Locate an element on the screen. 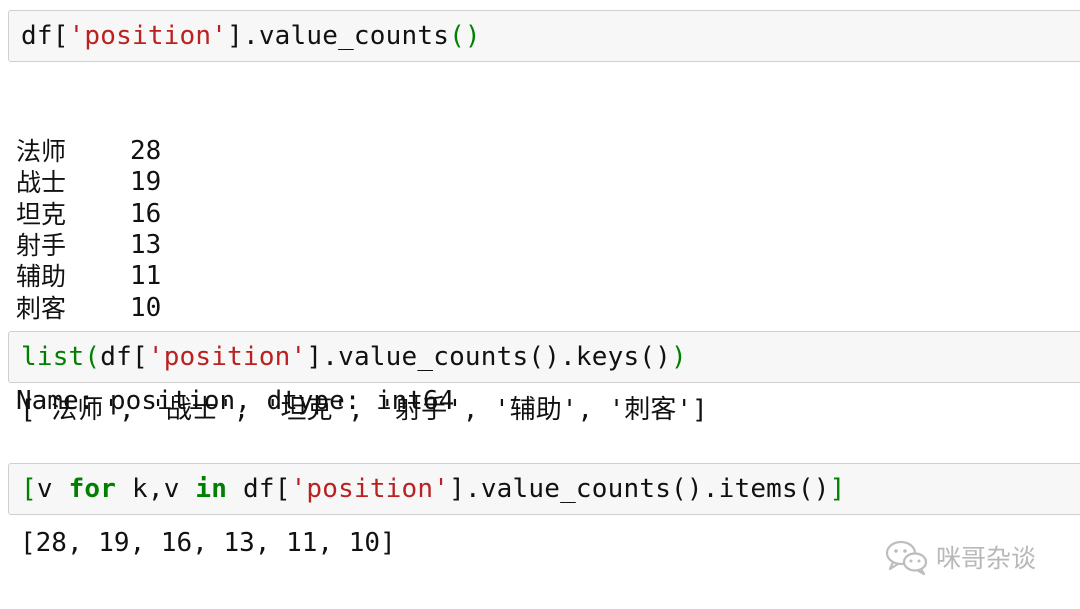  position-count: 11 is located at coordinates (146, 276).